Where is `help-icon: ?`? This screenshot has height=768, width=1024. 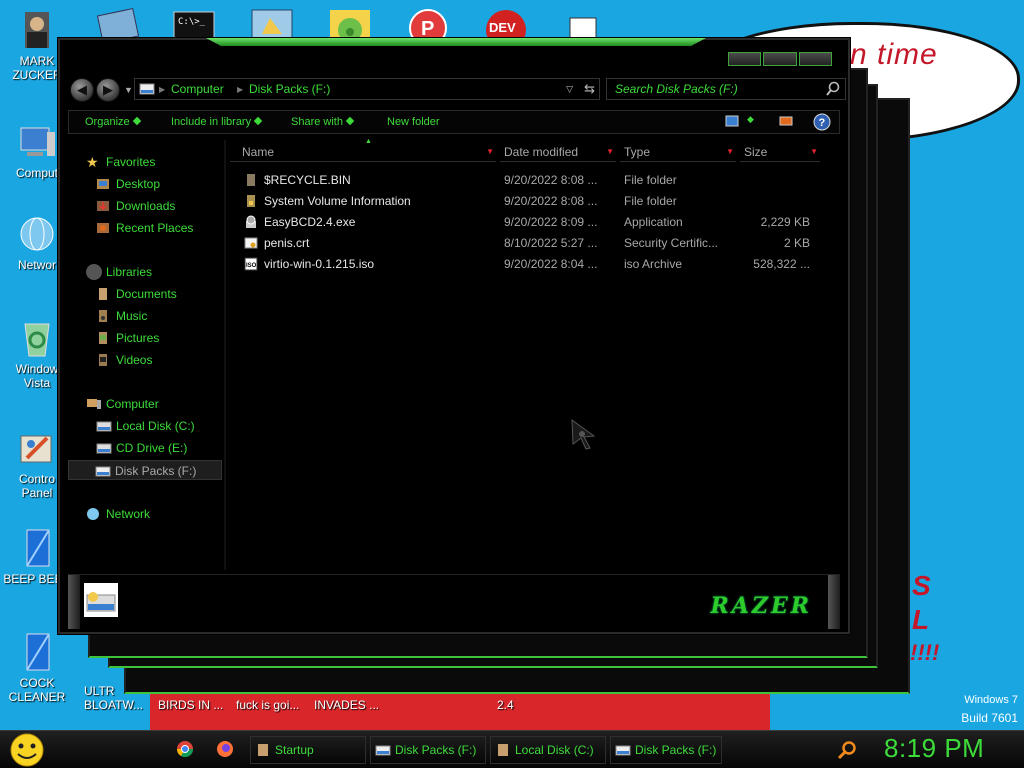
help-icon: ? is located at coordinates (822, 122).